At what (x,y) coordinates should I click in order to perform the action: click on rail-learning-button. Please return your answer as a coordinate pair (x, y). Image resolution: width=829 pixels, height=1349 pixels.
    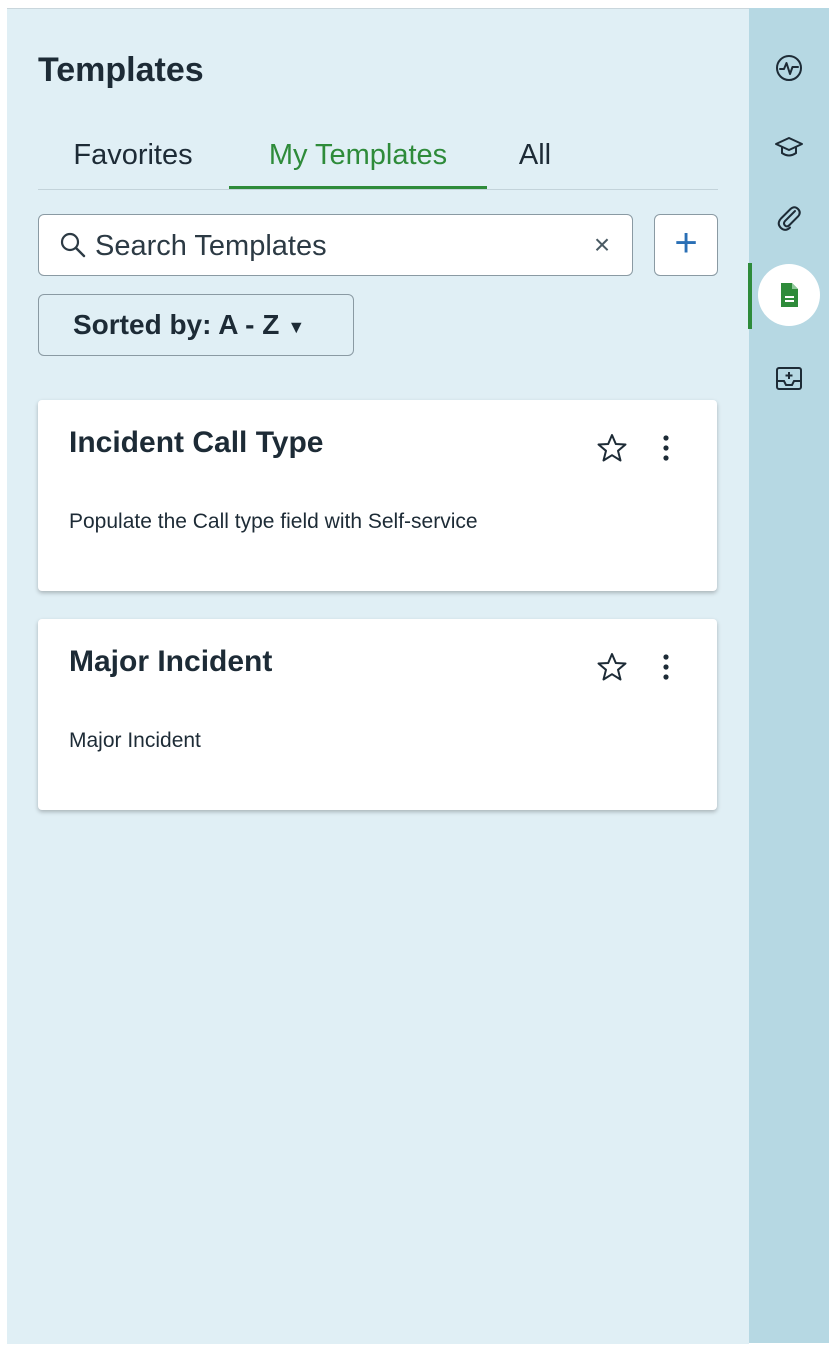
    Looking at the image, I should click on (789, 148).